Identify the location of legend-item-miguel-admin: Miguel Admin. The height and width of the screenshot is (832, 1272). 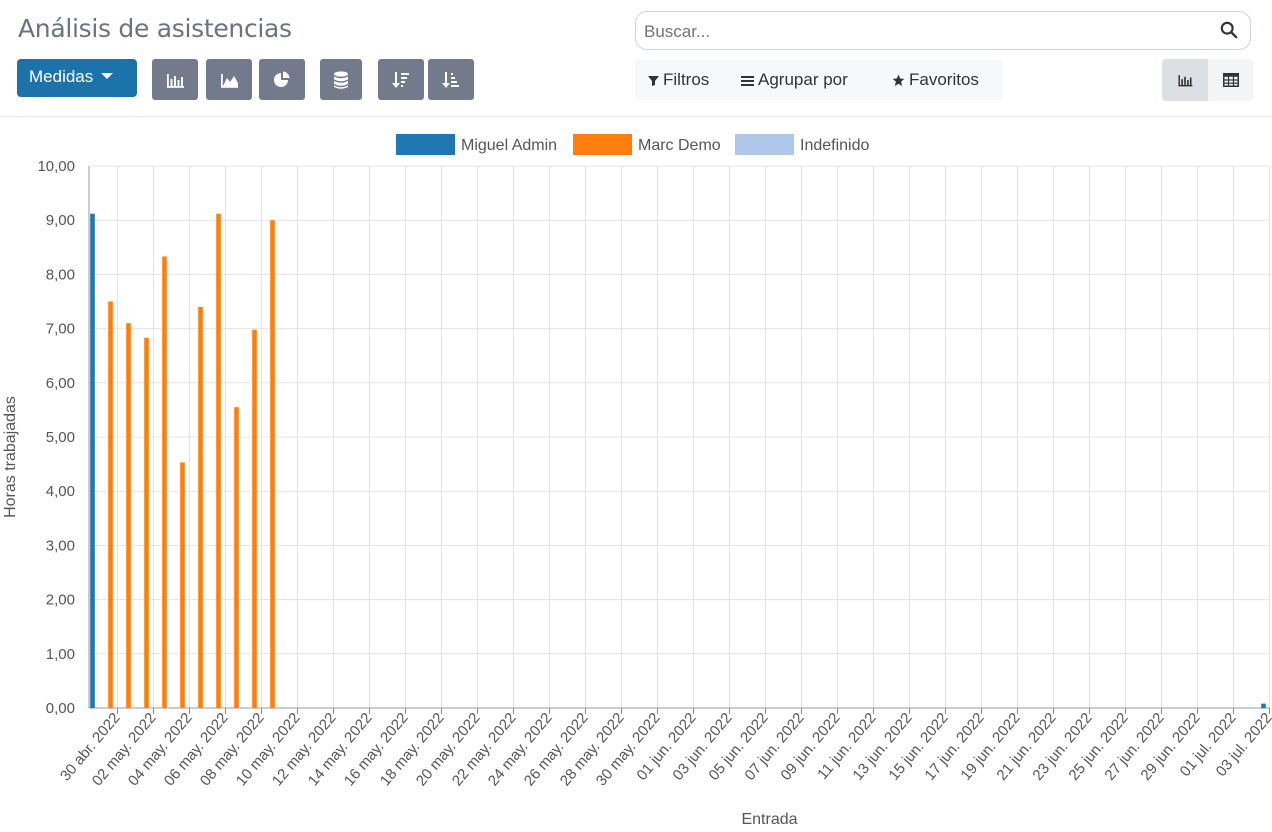
(476, 144).